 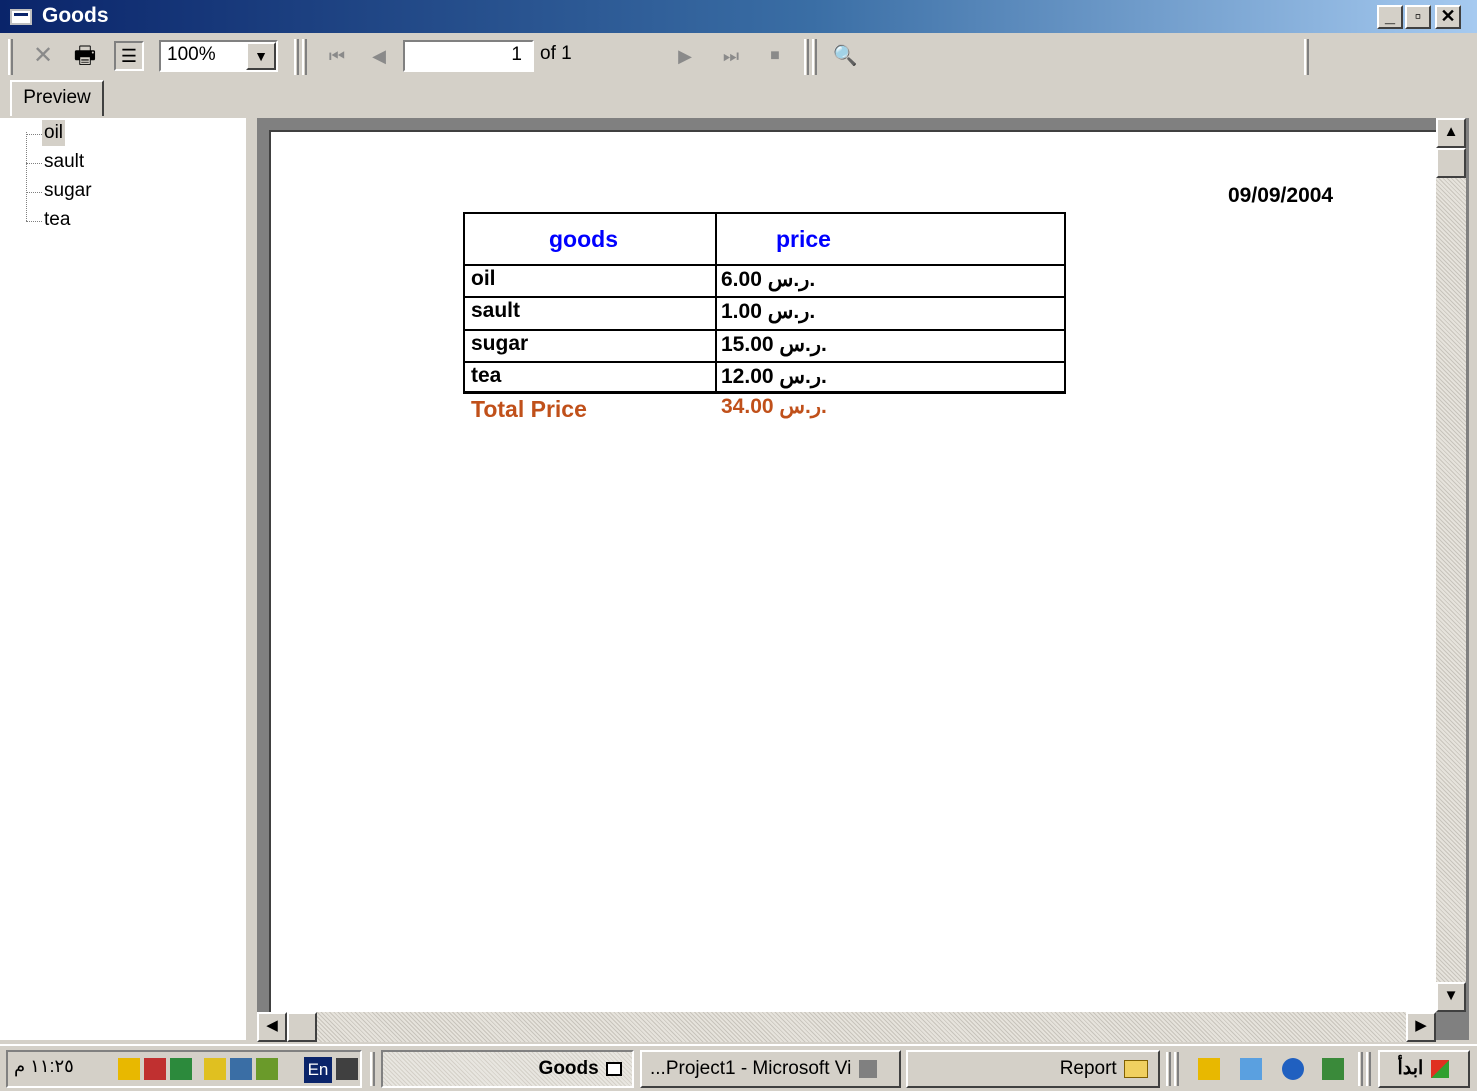 I want to click on page-number-input: 1, so click(x=468, y=56).